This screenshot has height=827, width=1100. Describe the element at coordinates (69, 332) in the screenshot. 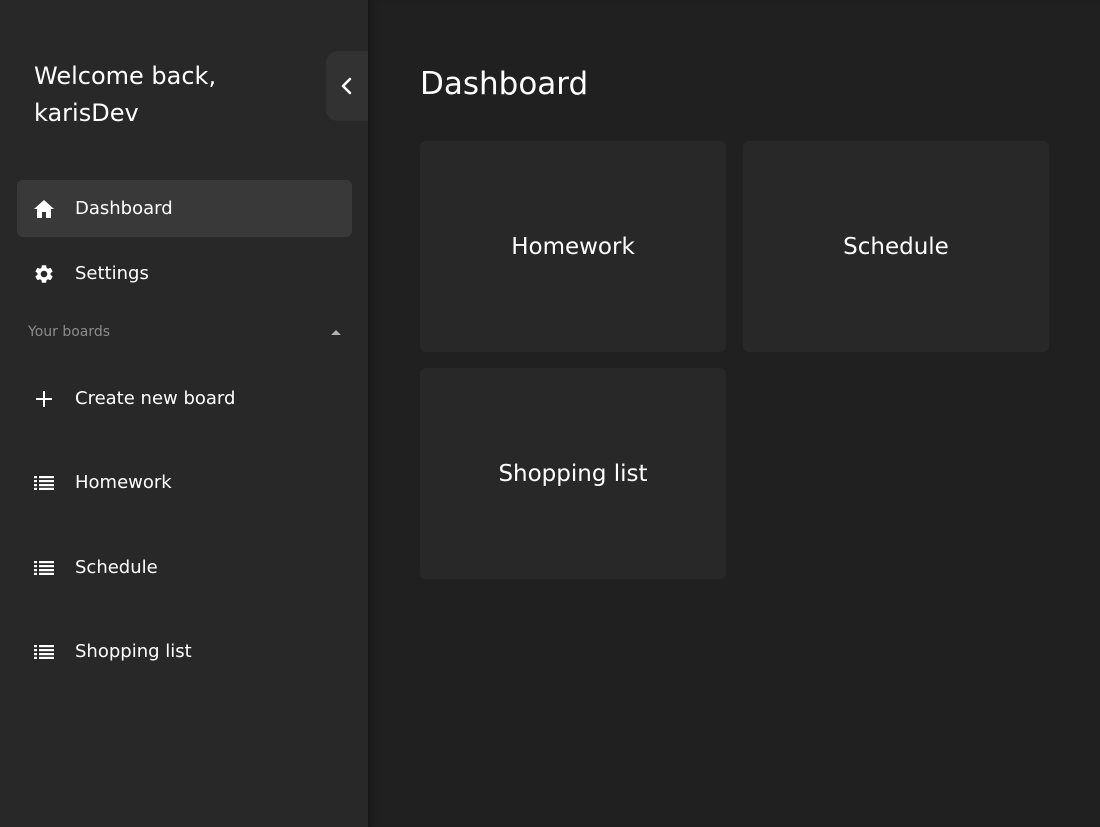

I see `section-label: Your boards` at that location.